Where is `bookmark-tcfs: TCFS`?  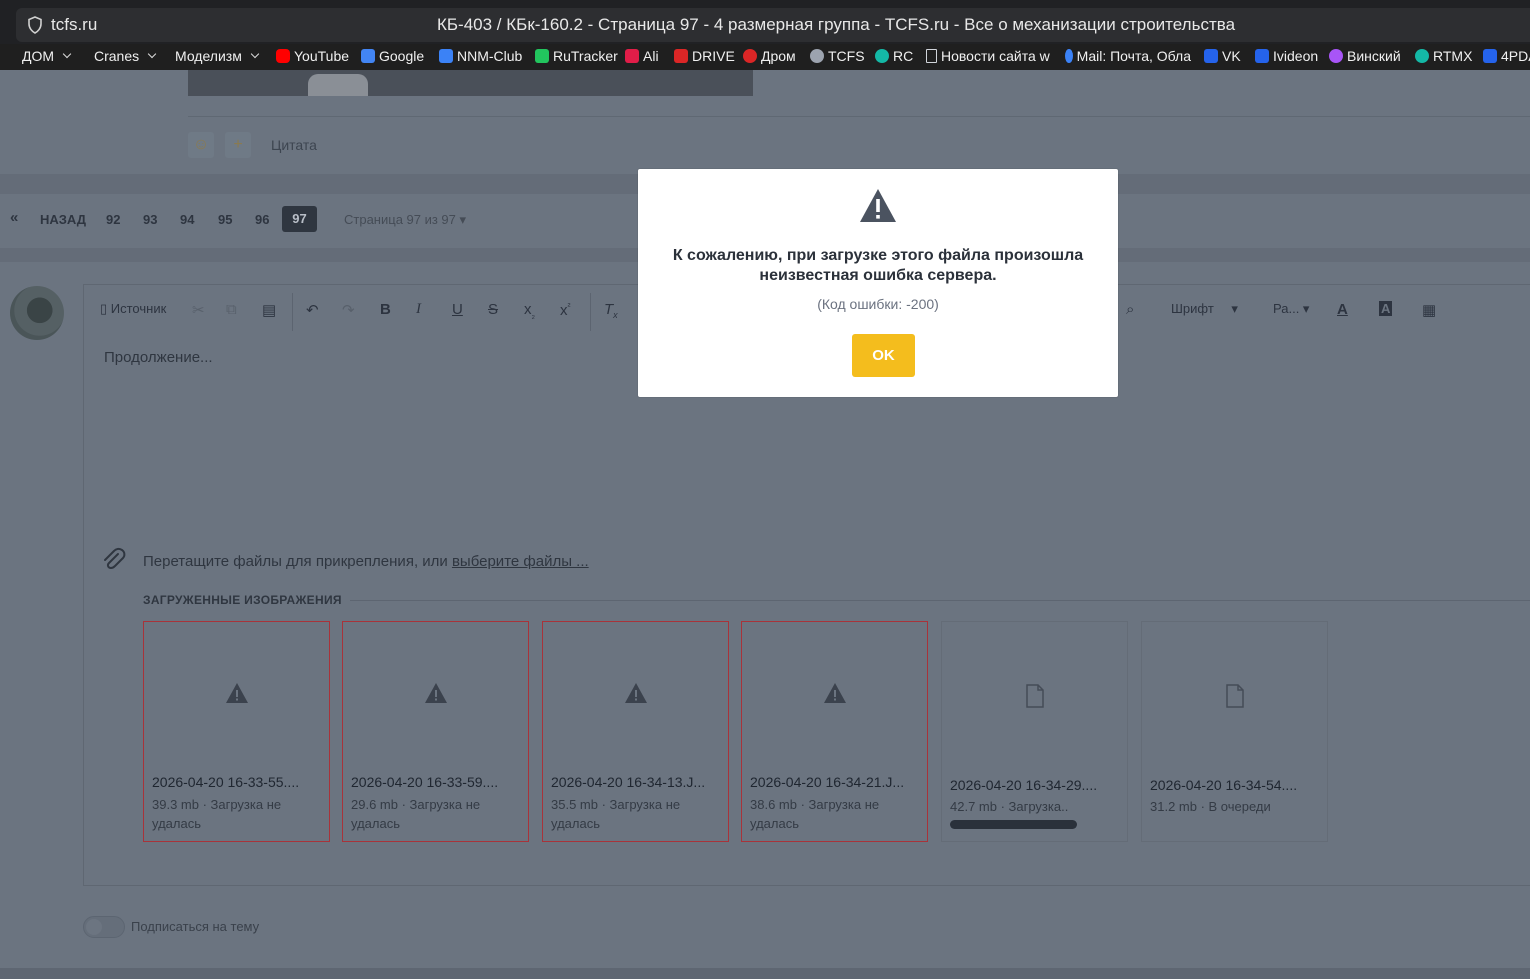 bookmark-tcfs: TCFS is located at coordinates (837, 56).